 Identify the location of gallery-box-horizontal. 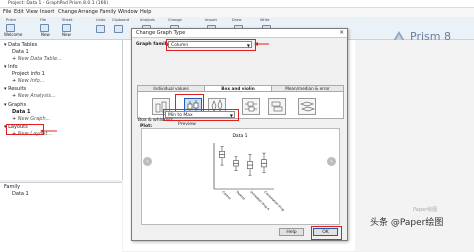
(251, 106).